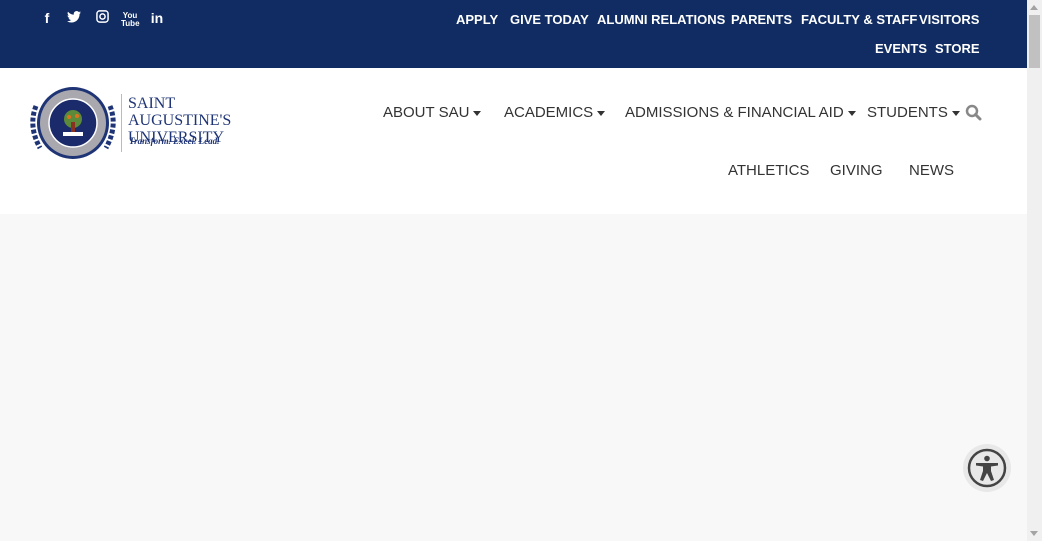  Describe the element at coordinates (47, 18) in the screenshot. I see `facebook-icon: f` at that location.